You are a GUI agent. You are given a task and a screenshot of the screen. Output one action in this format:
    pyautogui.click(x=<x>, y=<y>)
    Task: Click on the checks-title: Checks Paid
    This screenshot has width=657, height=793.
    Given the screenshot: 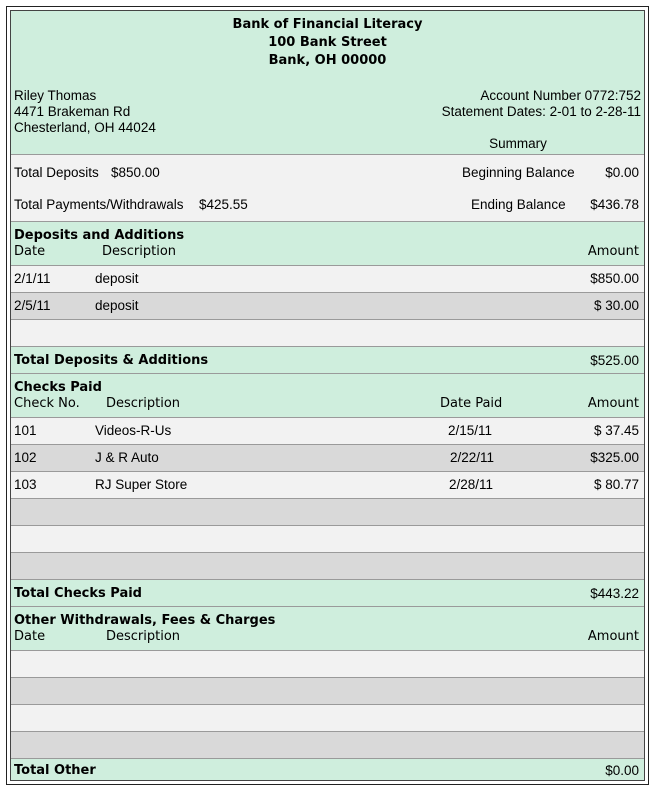 What is the action you would take?
    pyautogui.click(x=58, y=387)
    